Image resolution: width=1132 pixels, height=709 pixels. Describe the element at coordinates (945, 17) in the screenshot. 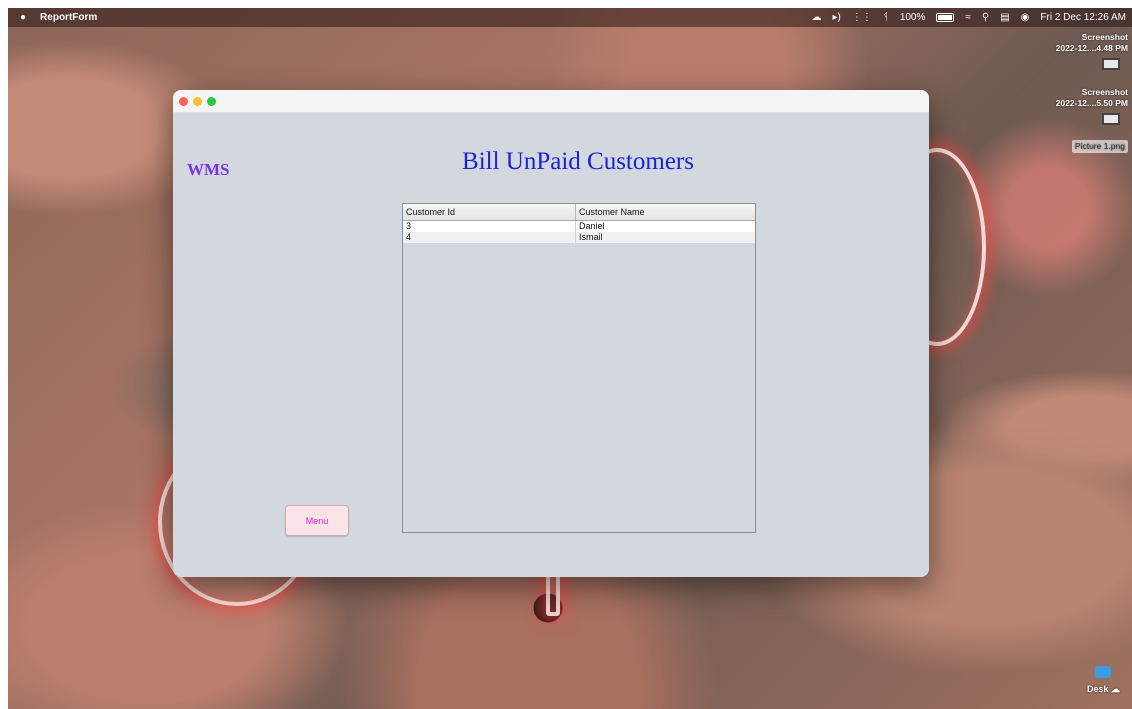

I see `battery-icon` at that location.